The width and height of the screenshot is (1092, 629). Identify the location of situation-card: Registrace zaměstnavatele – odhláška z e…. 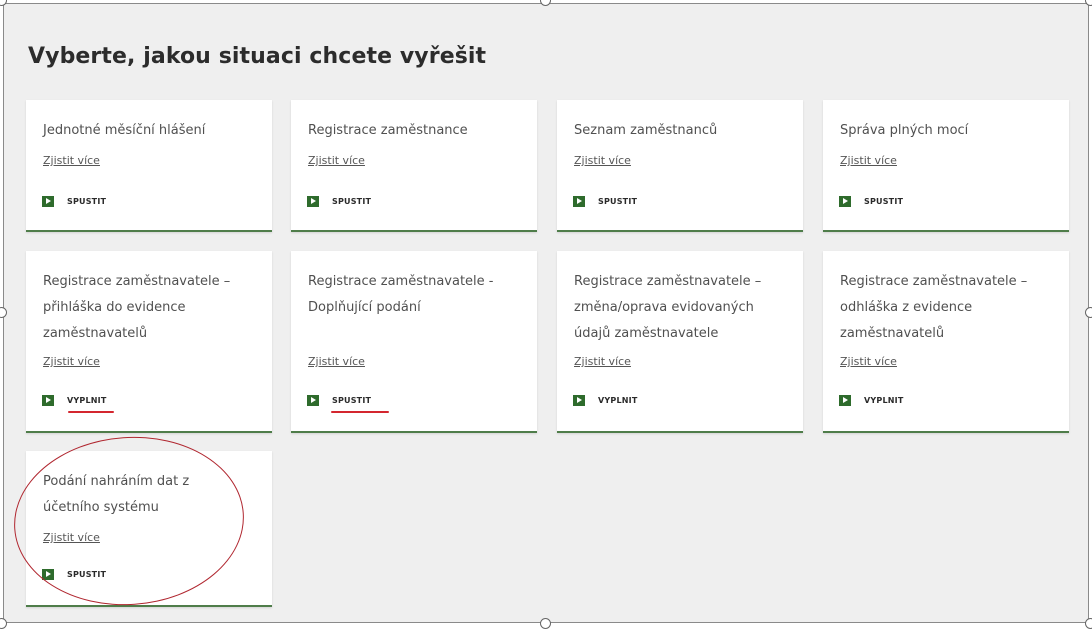
(946, 342).